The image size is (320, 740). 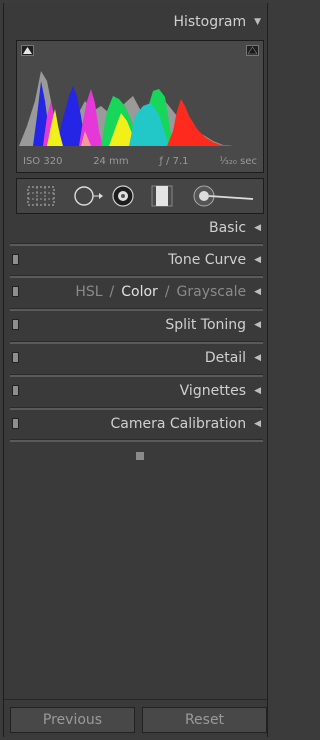 I want to click on histogram-title: Histogram, so click(x=210, y=22).